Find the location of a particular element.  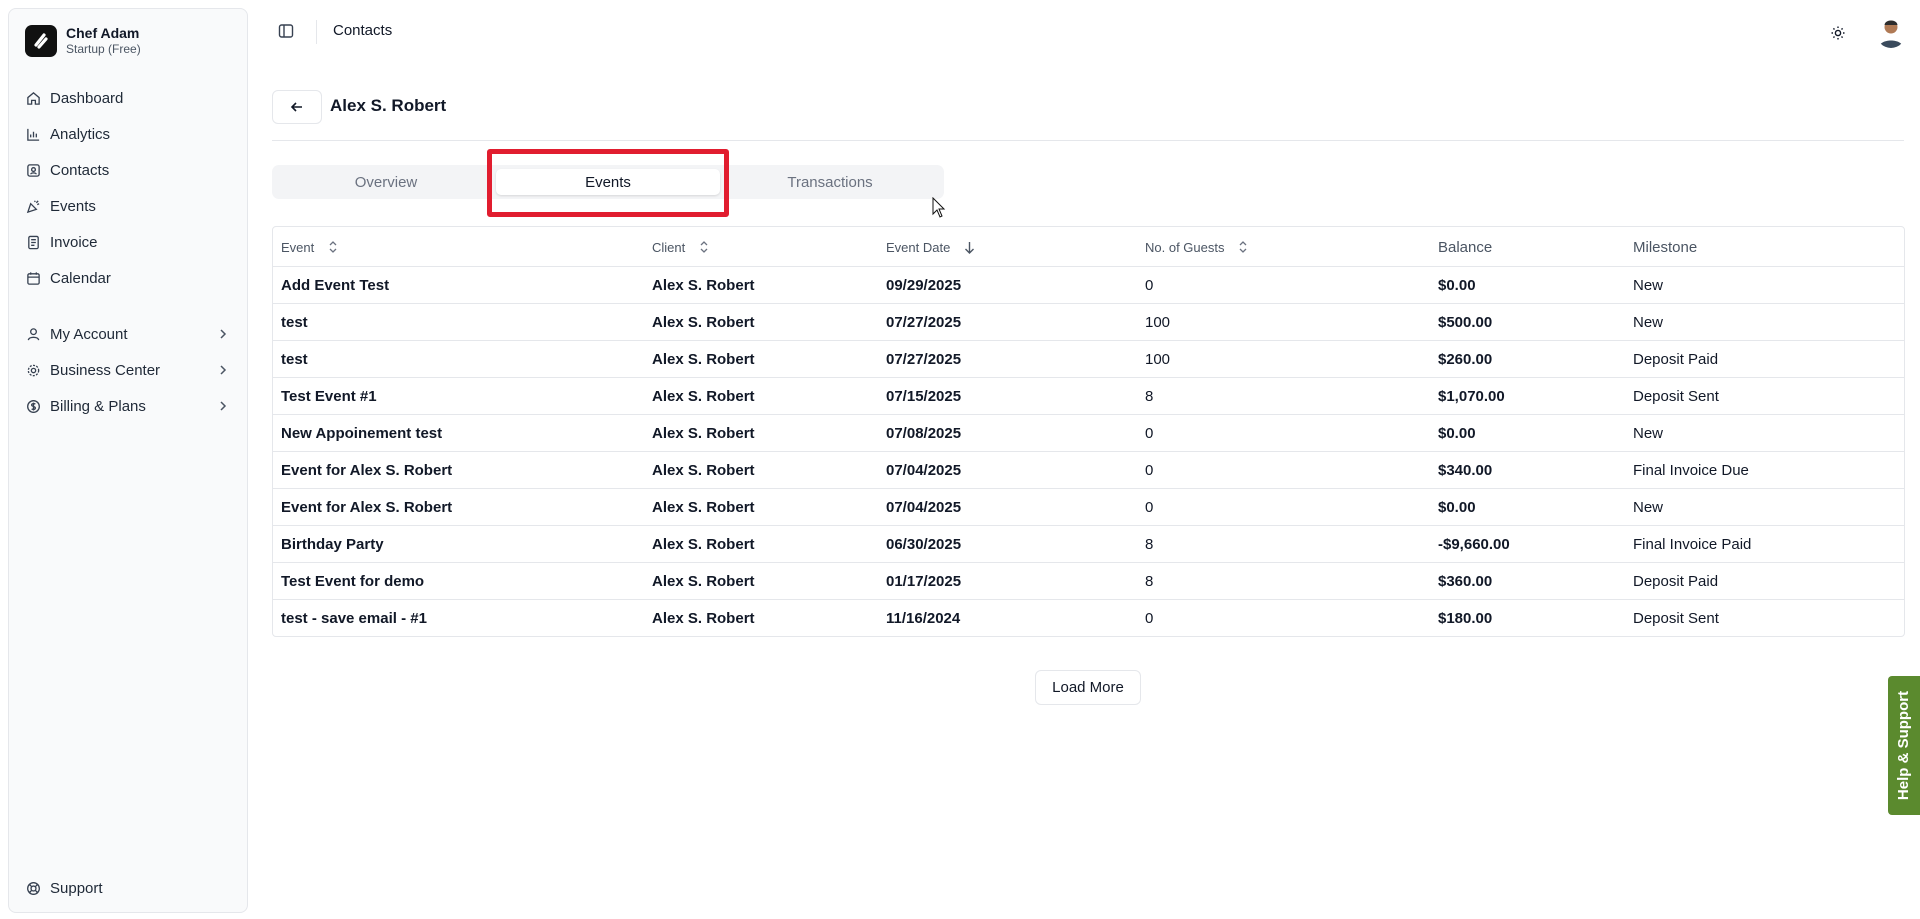

workspace-plan: Startup (Free) is located at coordinates (103, 49).